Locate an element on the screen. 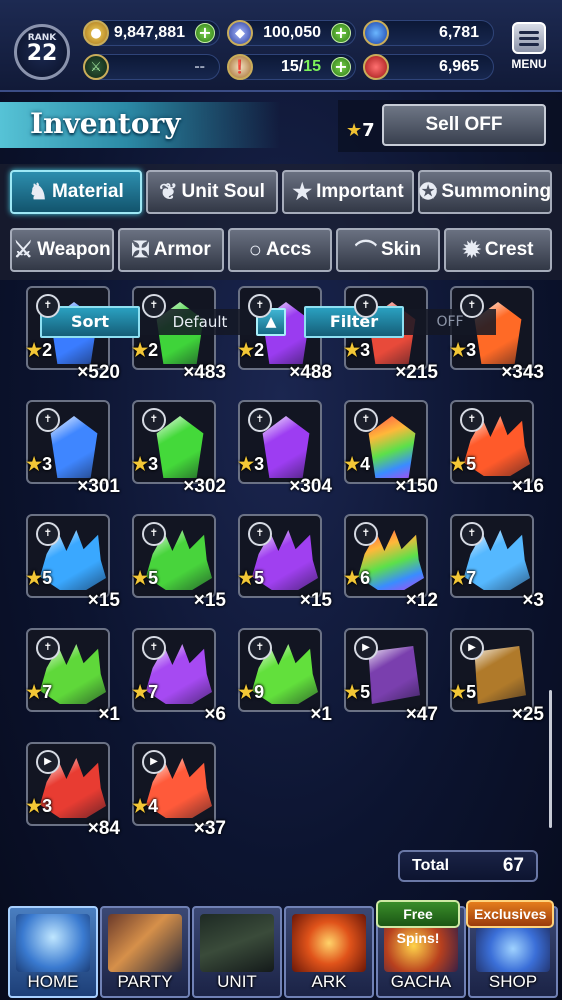 This screenshot has width=562, height=1000. inventory-item: ✝ ★3 ×304 is located at coordinates (283, 450).